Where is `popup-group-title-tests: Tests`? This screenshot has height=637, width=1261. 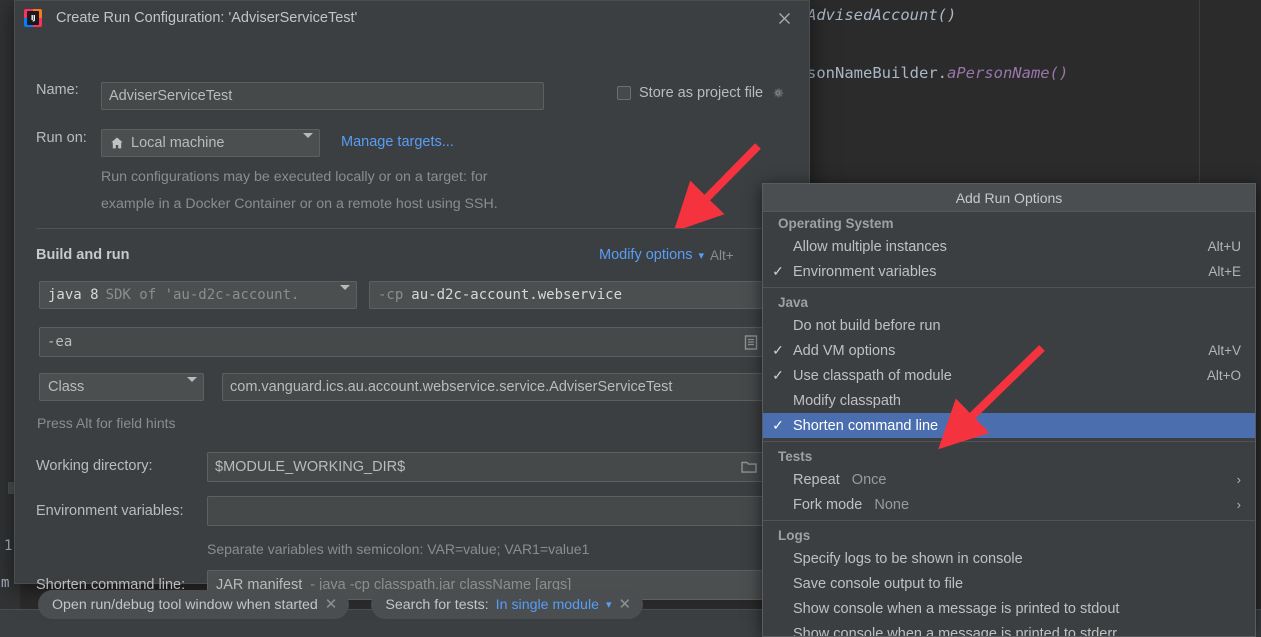
popup-group-title-tests: Tests is located at coordinates (795, 456).